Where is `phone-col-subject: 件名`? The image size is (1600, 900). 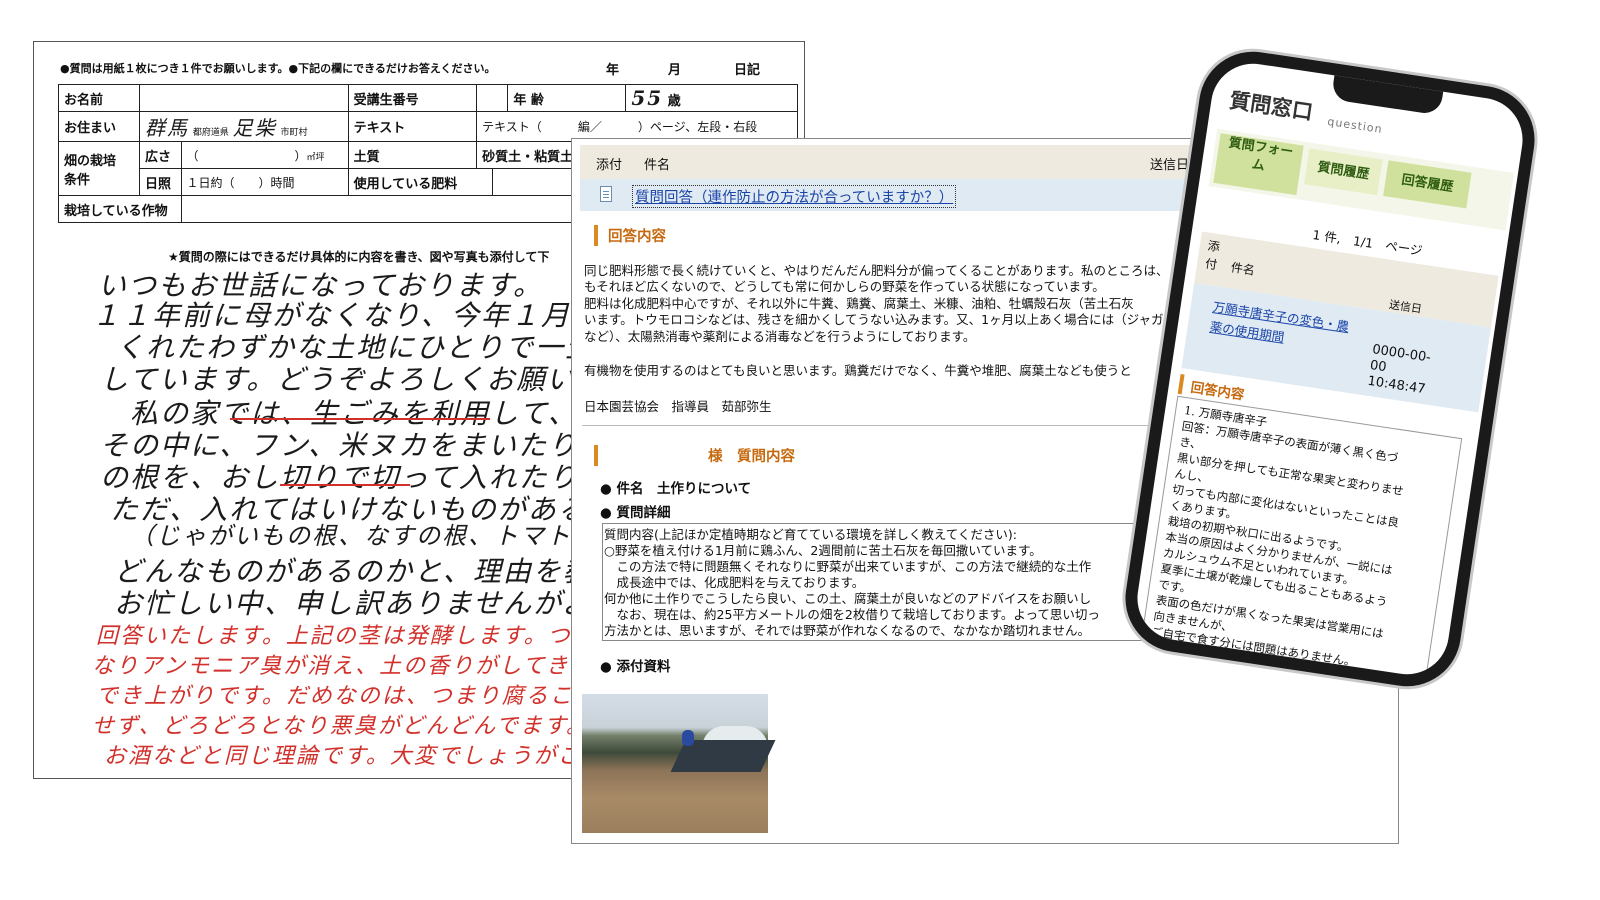
phone-col-subject: 件名 is located at coordinates (1242, 269).